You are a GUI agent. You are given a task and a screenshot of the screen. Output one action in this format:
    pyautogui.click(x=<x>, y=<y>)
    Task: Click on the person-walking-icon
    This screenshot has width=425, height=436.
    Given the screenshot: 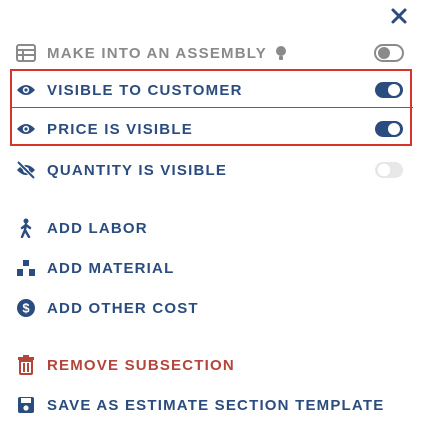 What is the action you would take?
    pyautogui.click(x=26, y=228)
    